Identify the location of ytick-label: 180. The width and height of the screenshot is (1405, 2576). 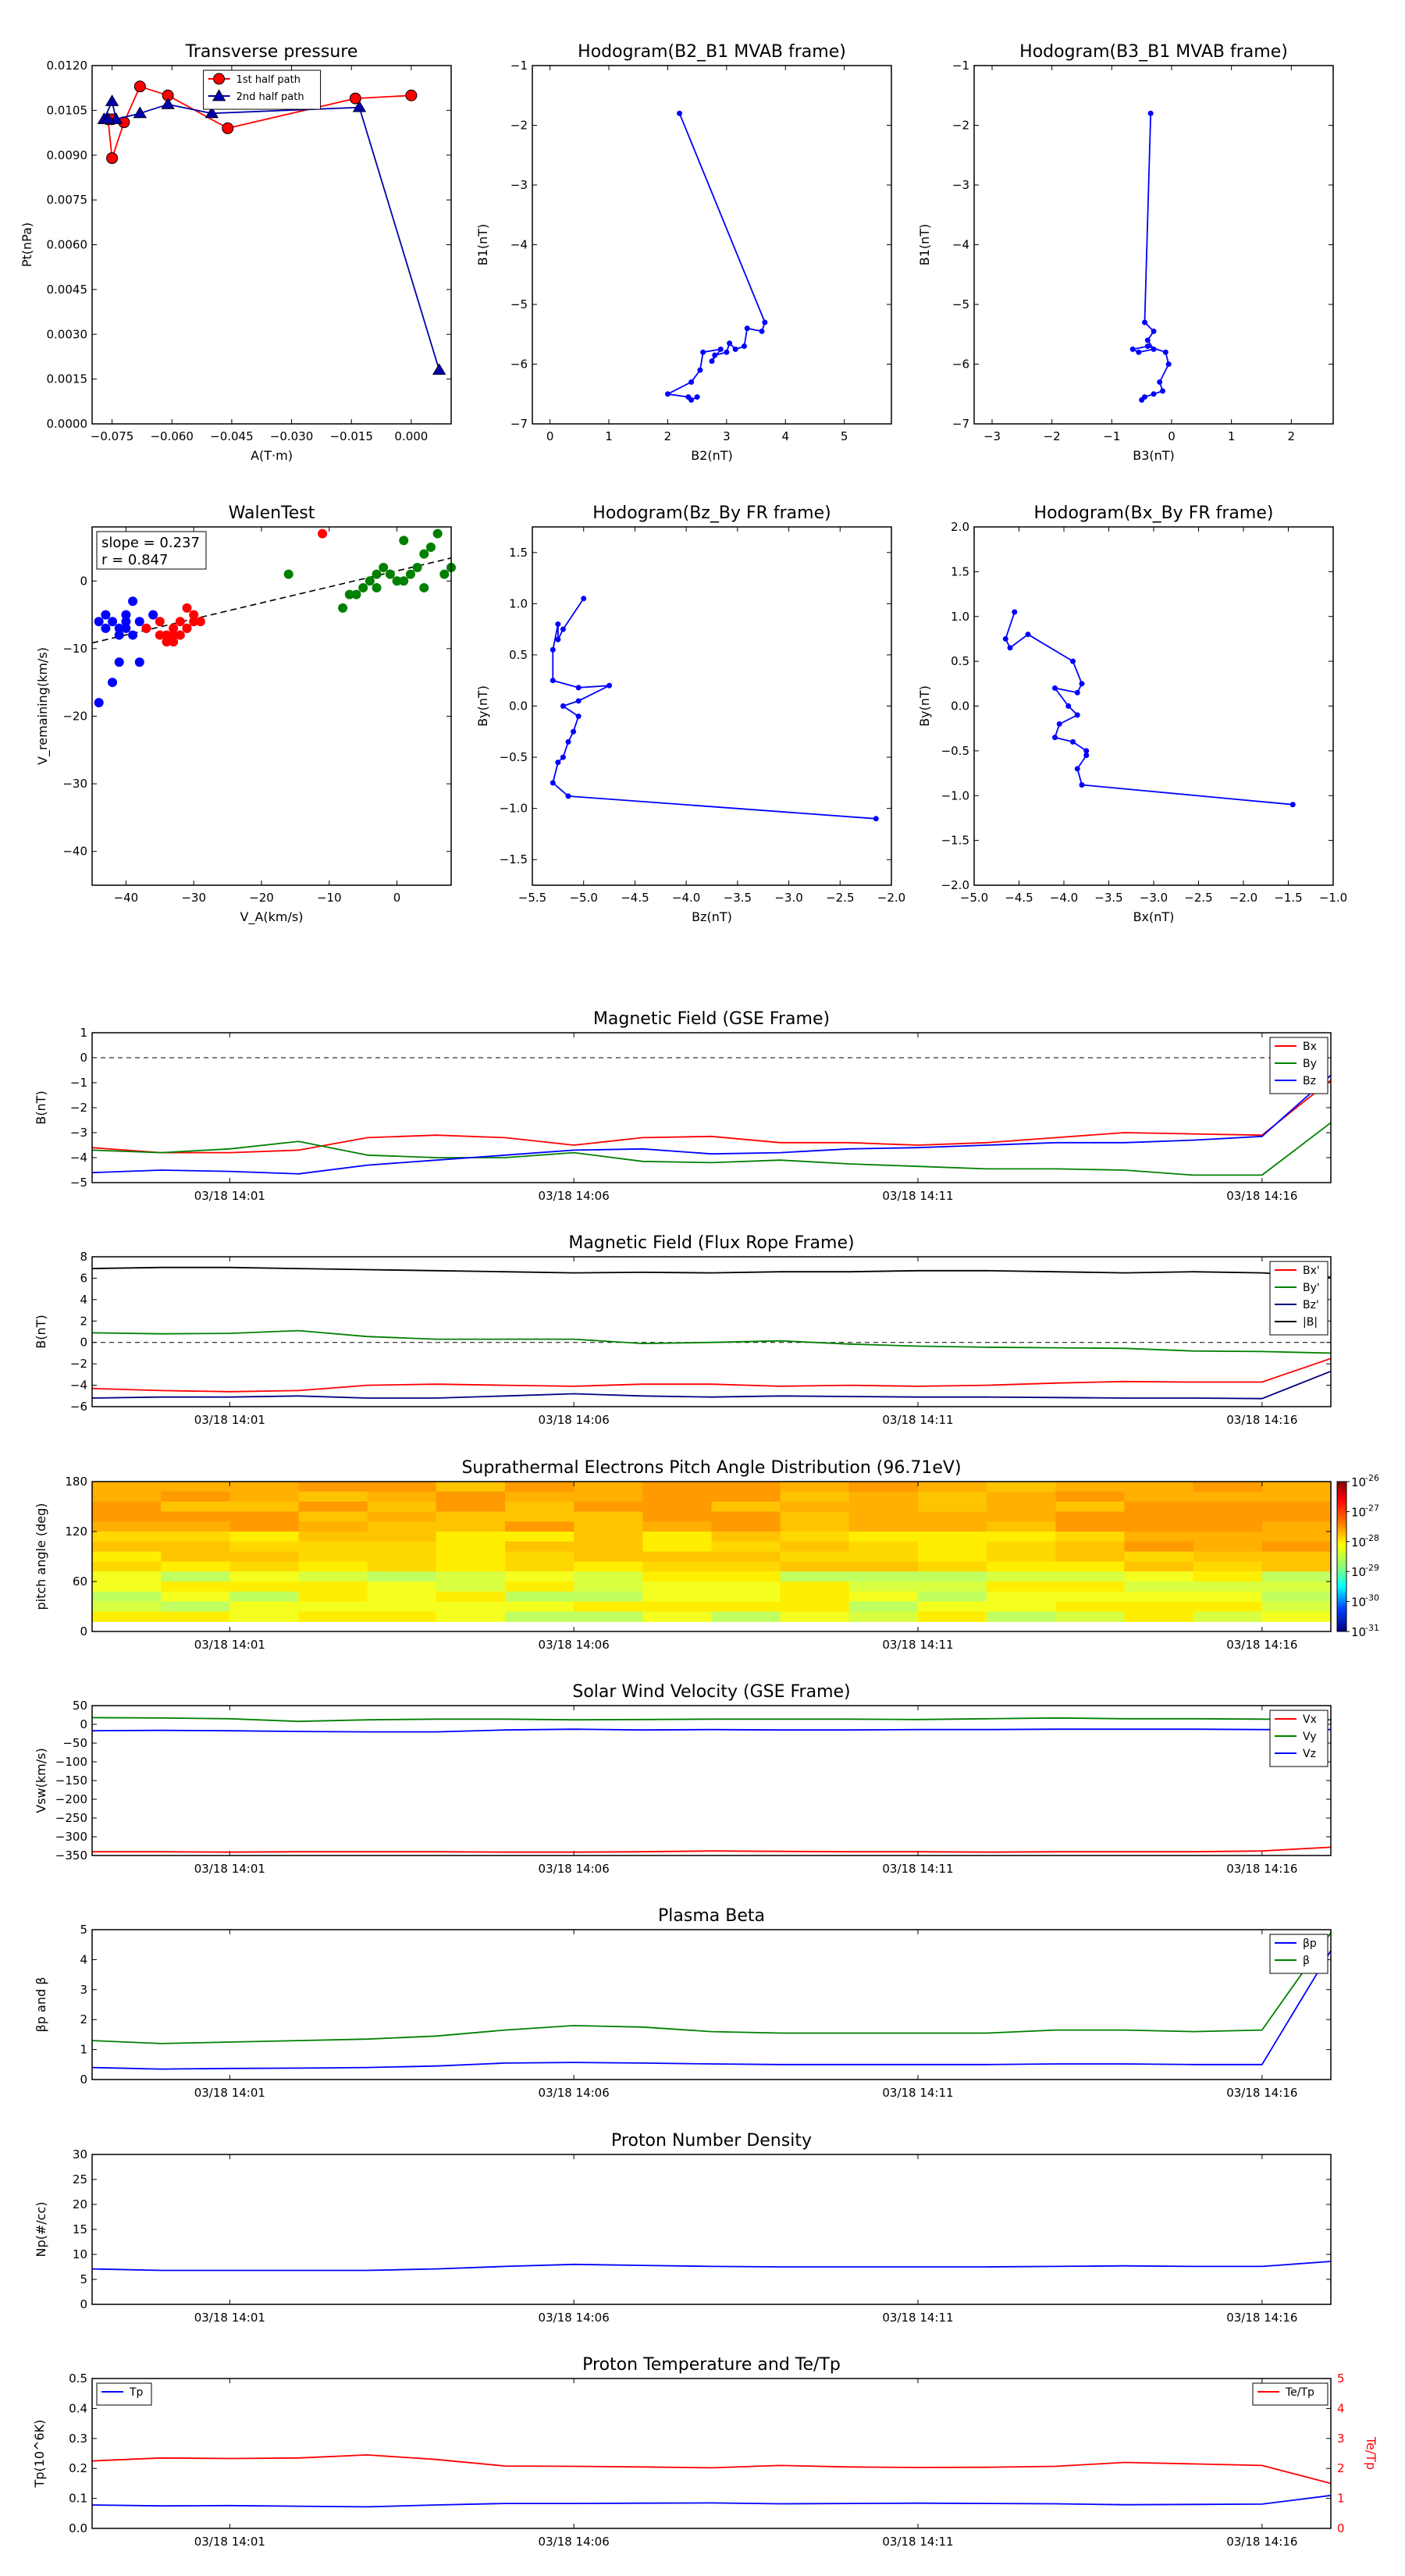
(76, 1482).